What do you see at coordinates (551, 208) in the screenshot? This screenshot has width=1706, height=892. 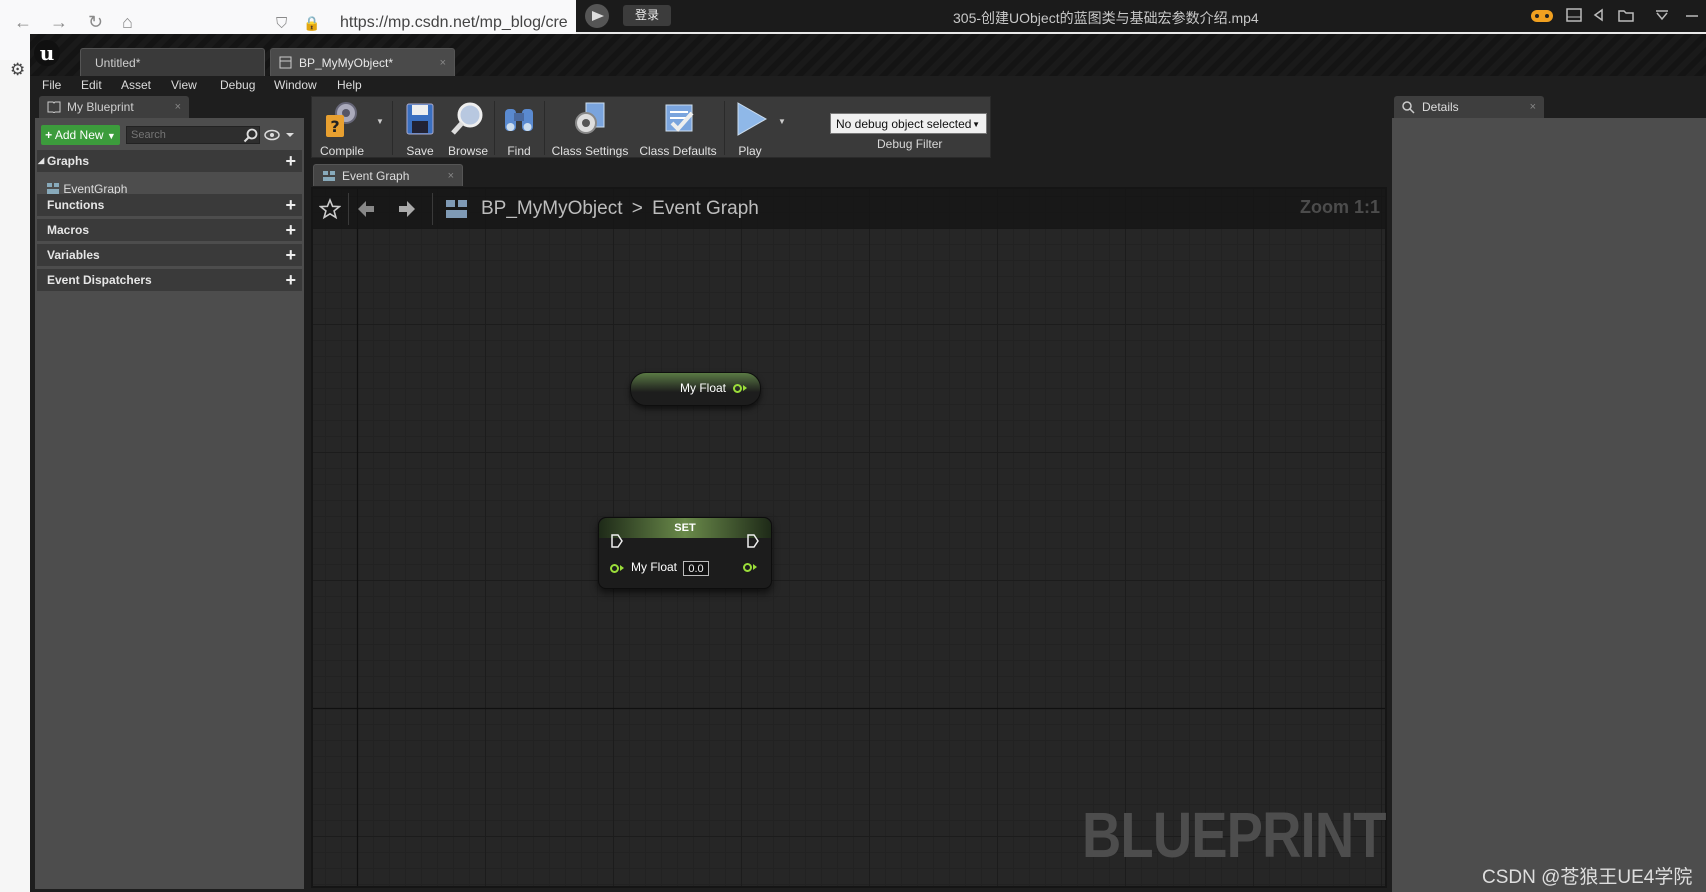 I see `breadcrumb-blueprint: BP_MyMyObject` at bounding box center [551, 208].